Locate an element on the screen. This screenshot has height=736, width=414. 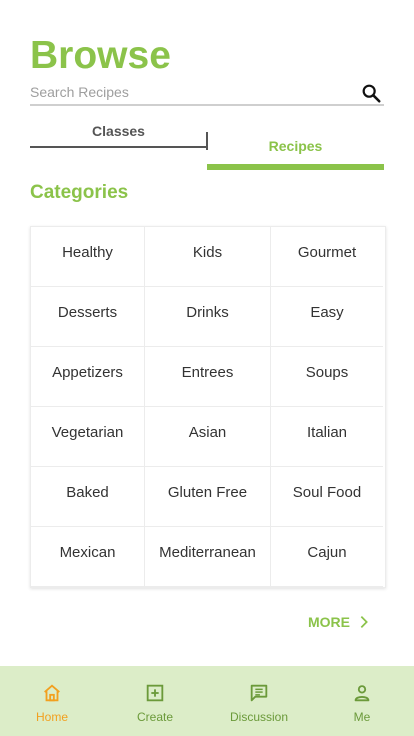
category-vegetarian: Vegetarian is located at coordinates (88, 437).